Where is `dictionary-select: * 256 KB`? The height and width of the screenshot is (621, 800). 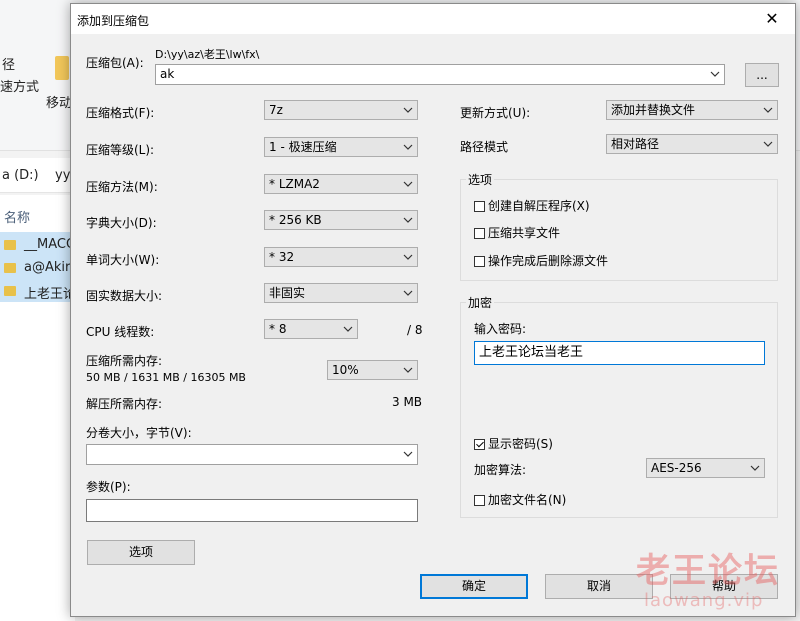 dictionary-select: * 256 KB is located at coordinates (341, 220).